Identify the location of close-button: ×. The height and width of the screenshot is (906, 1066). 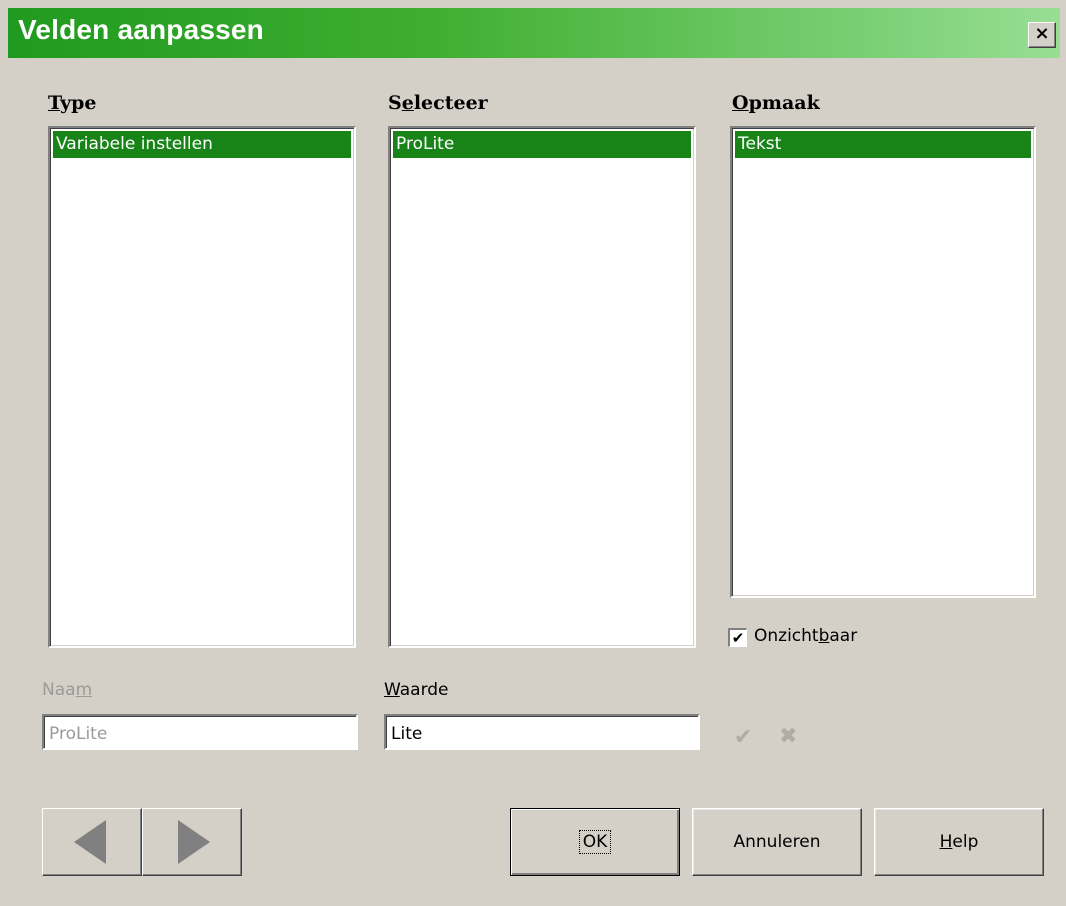
(1042, 35).